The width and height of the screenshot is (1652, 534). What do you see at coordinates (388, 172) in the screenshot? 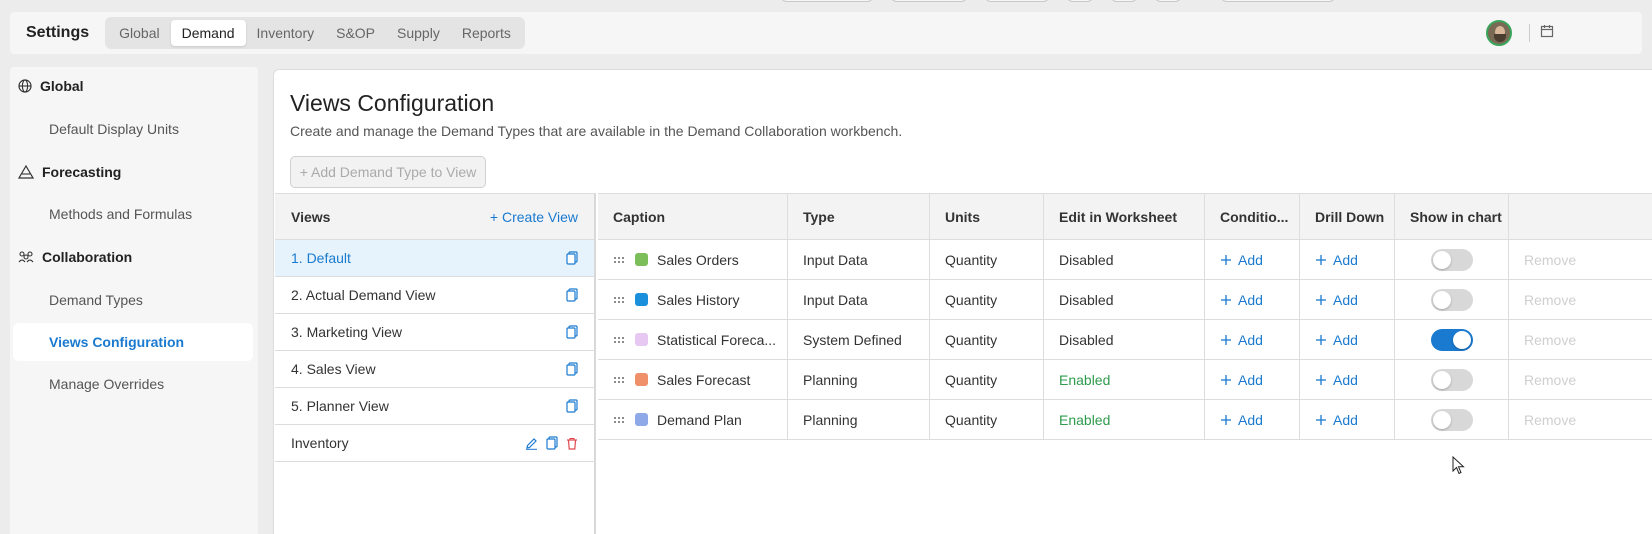
I see `add-demand-type-button: + Add Demand Type to View` at bounding box center [388, 172].